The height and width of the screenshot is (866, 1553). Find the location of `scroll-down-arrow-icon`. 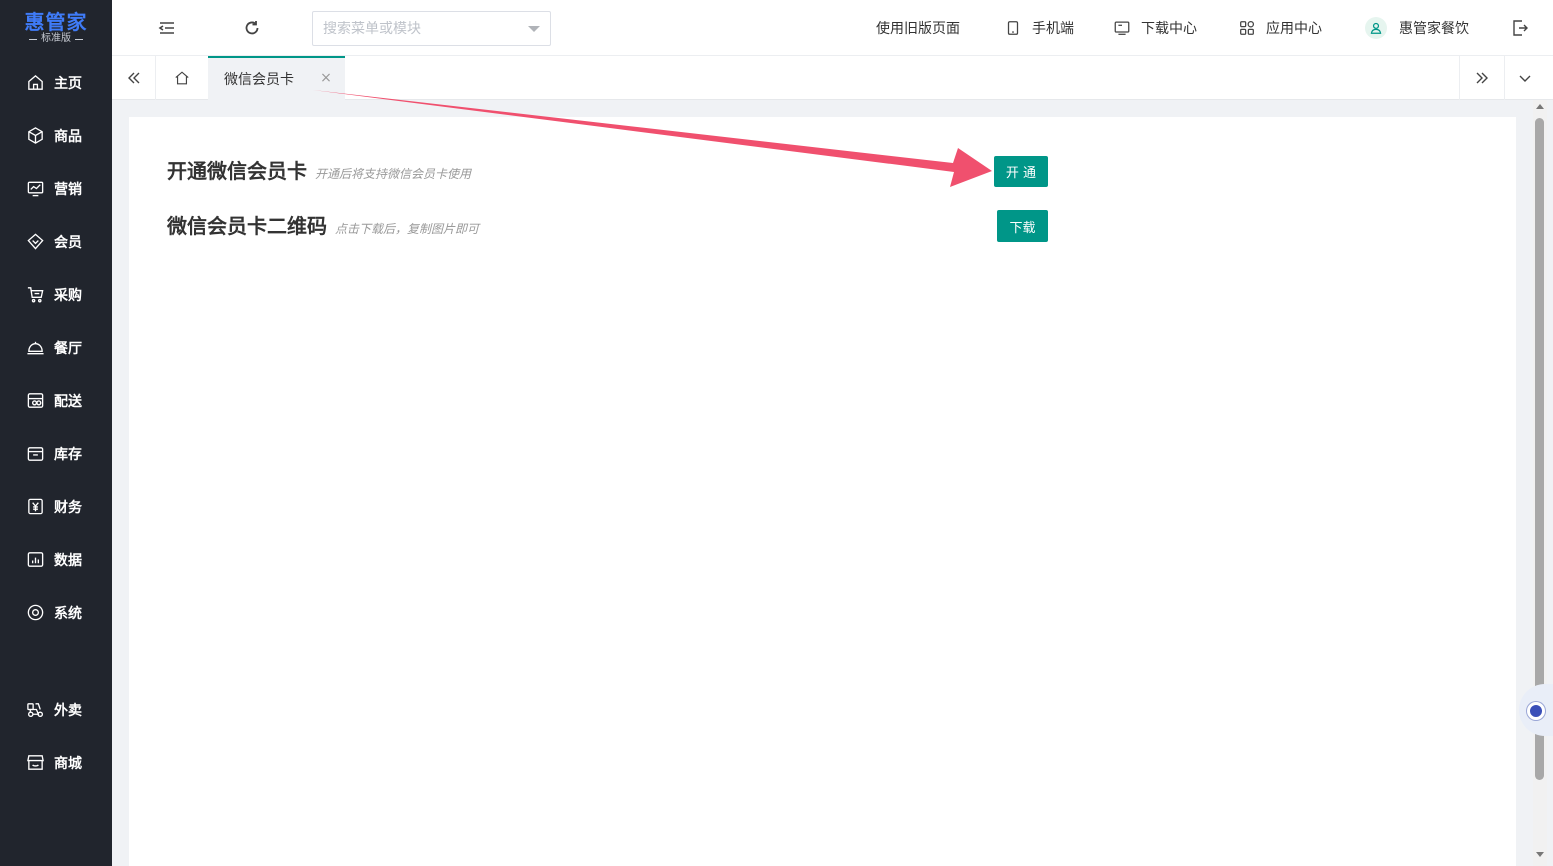

scroll-down-arrow-icon is located at coordinates (1540, 854).